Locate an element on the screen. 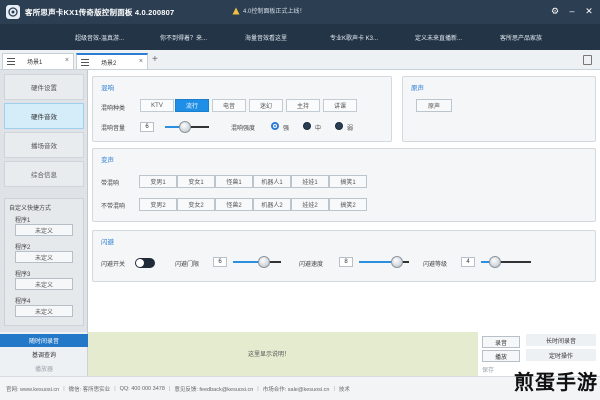  flash-speed-value: 8 is located at coordinates (346, 262).